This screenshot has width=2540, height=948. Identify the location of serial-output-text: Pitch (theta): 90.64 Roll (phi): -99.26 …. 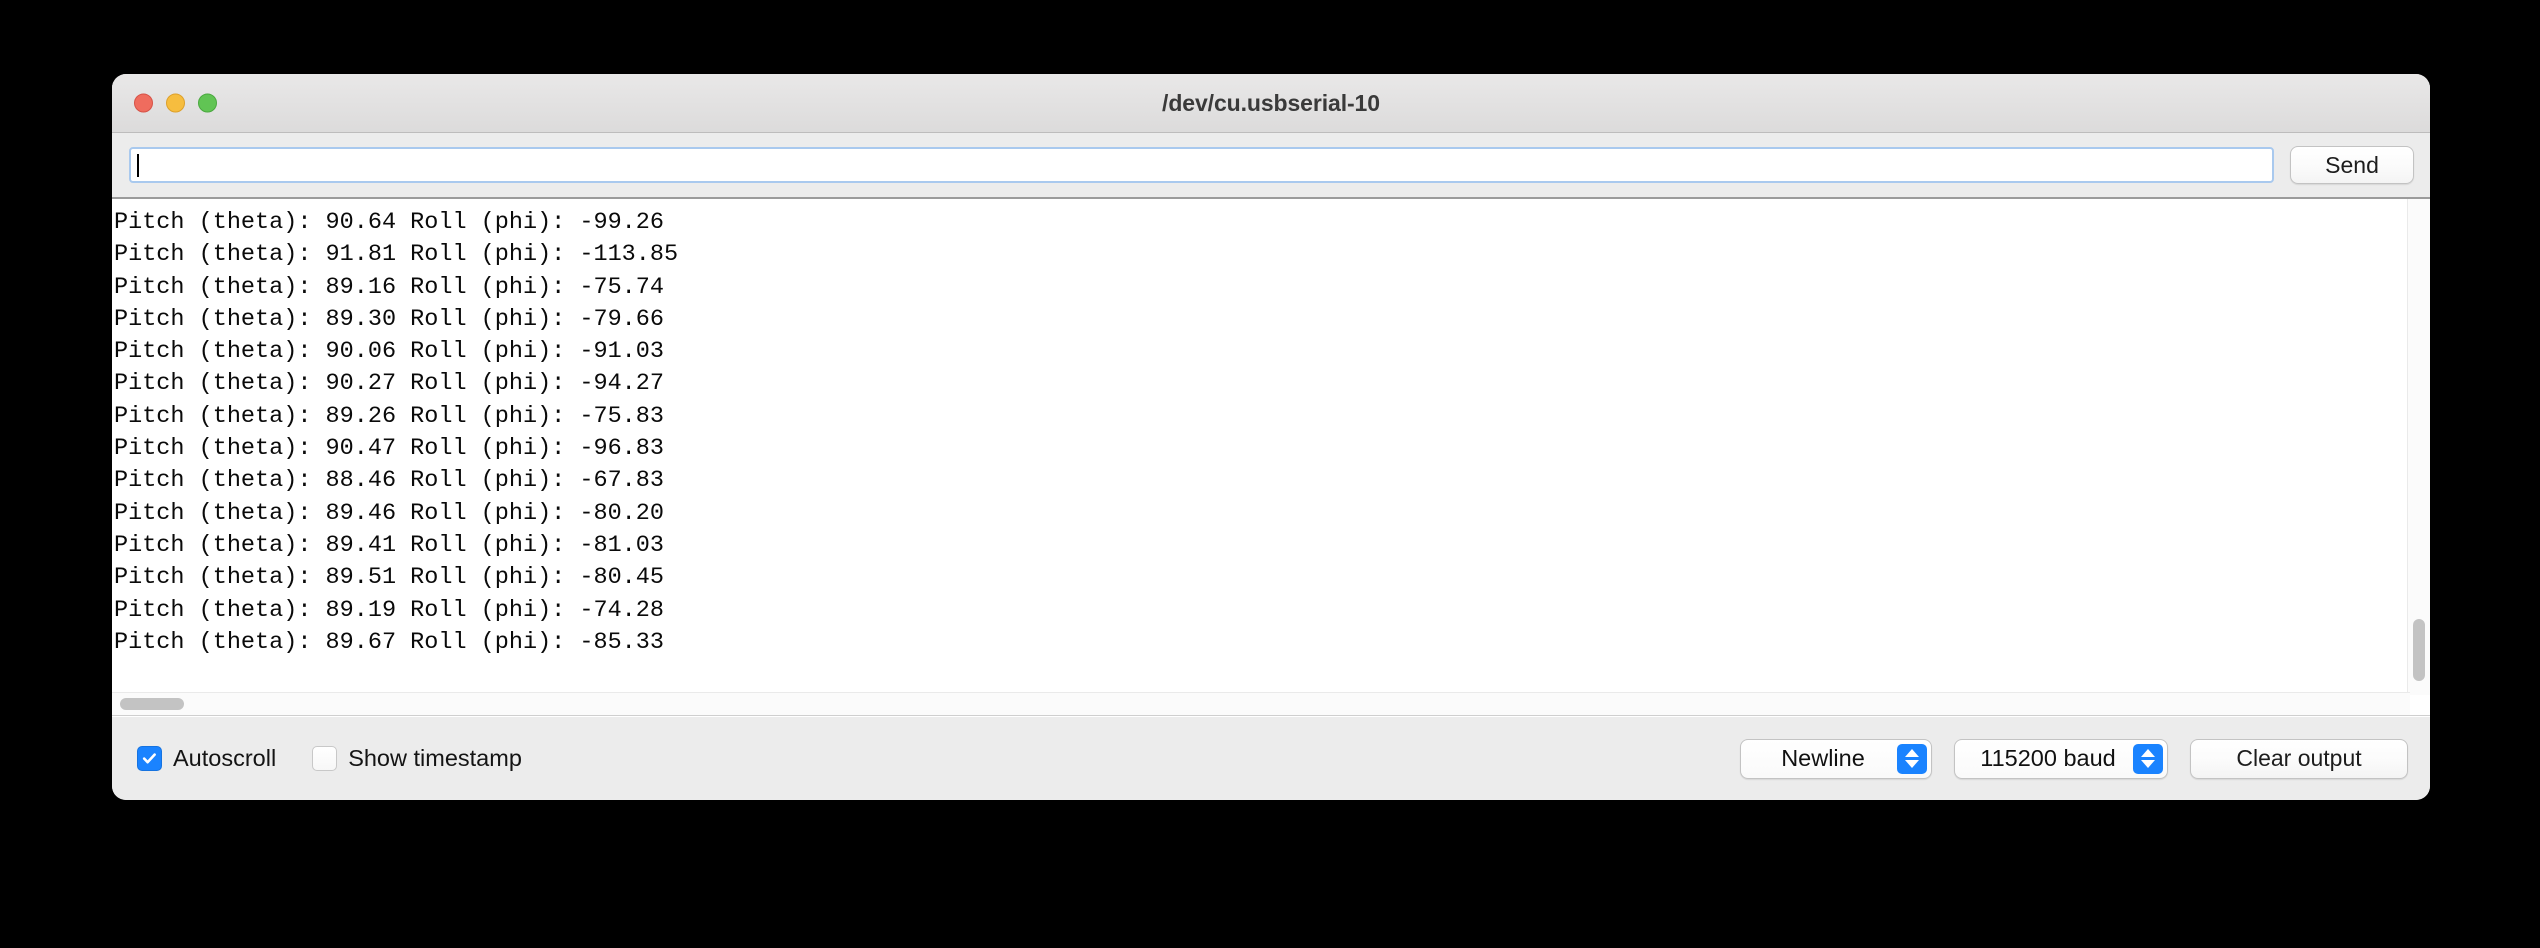
(396, 432).